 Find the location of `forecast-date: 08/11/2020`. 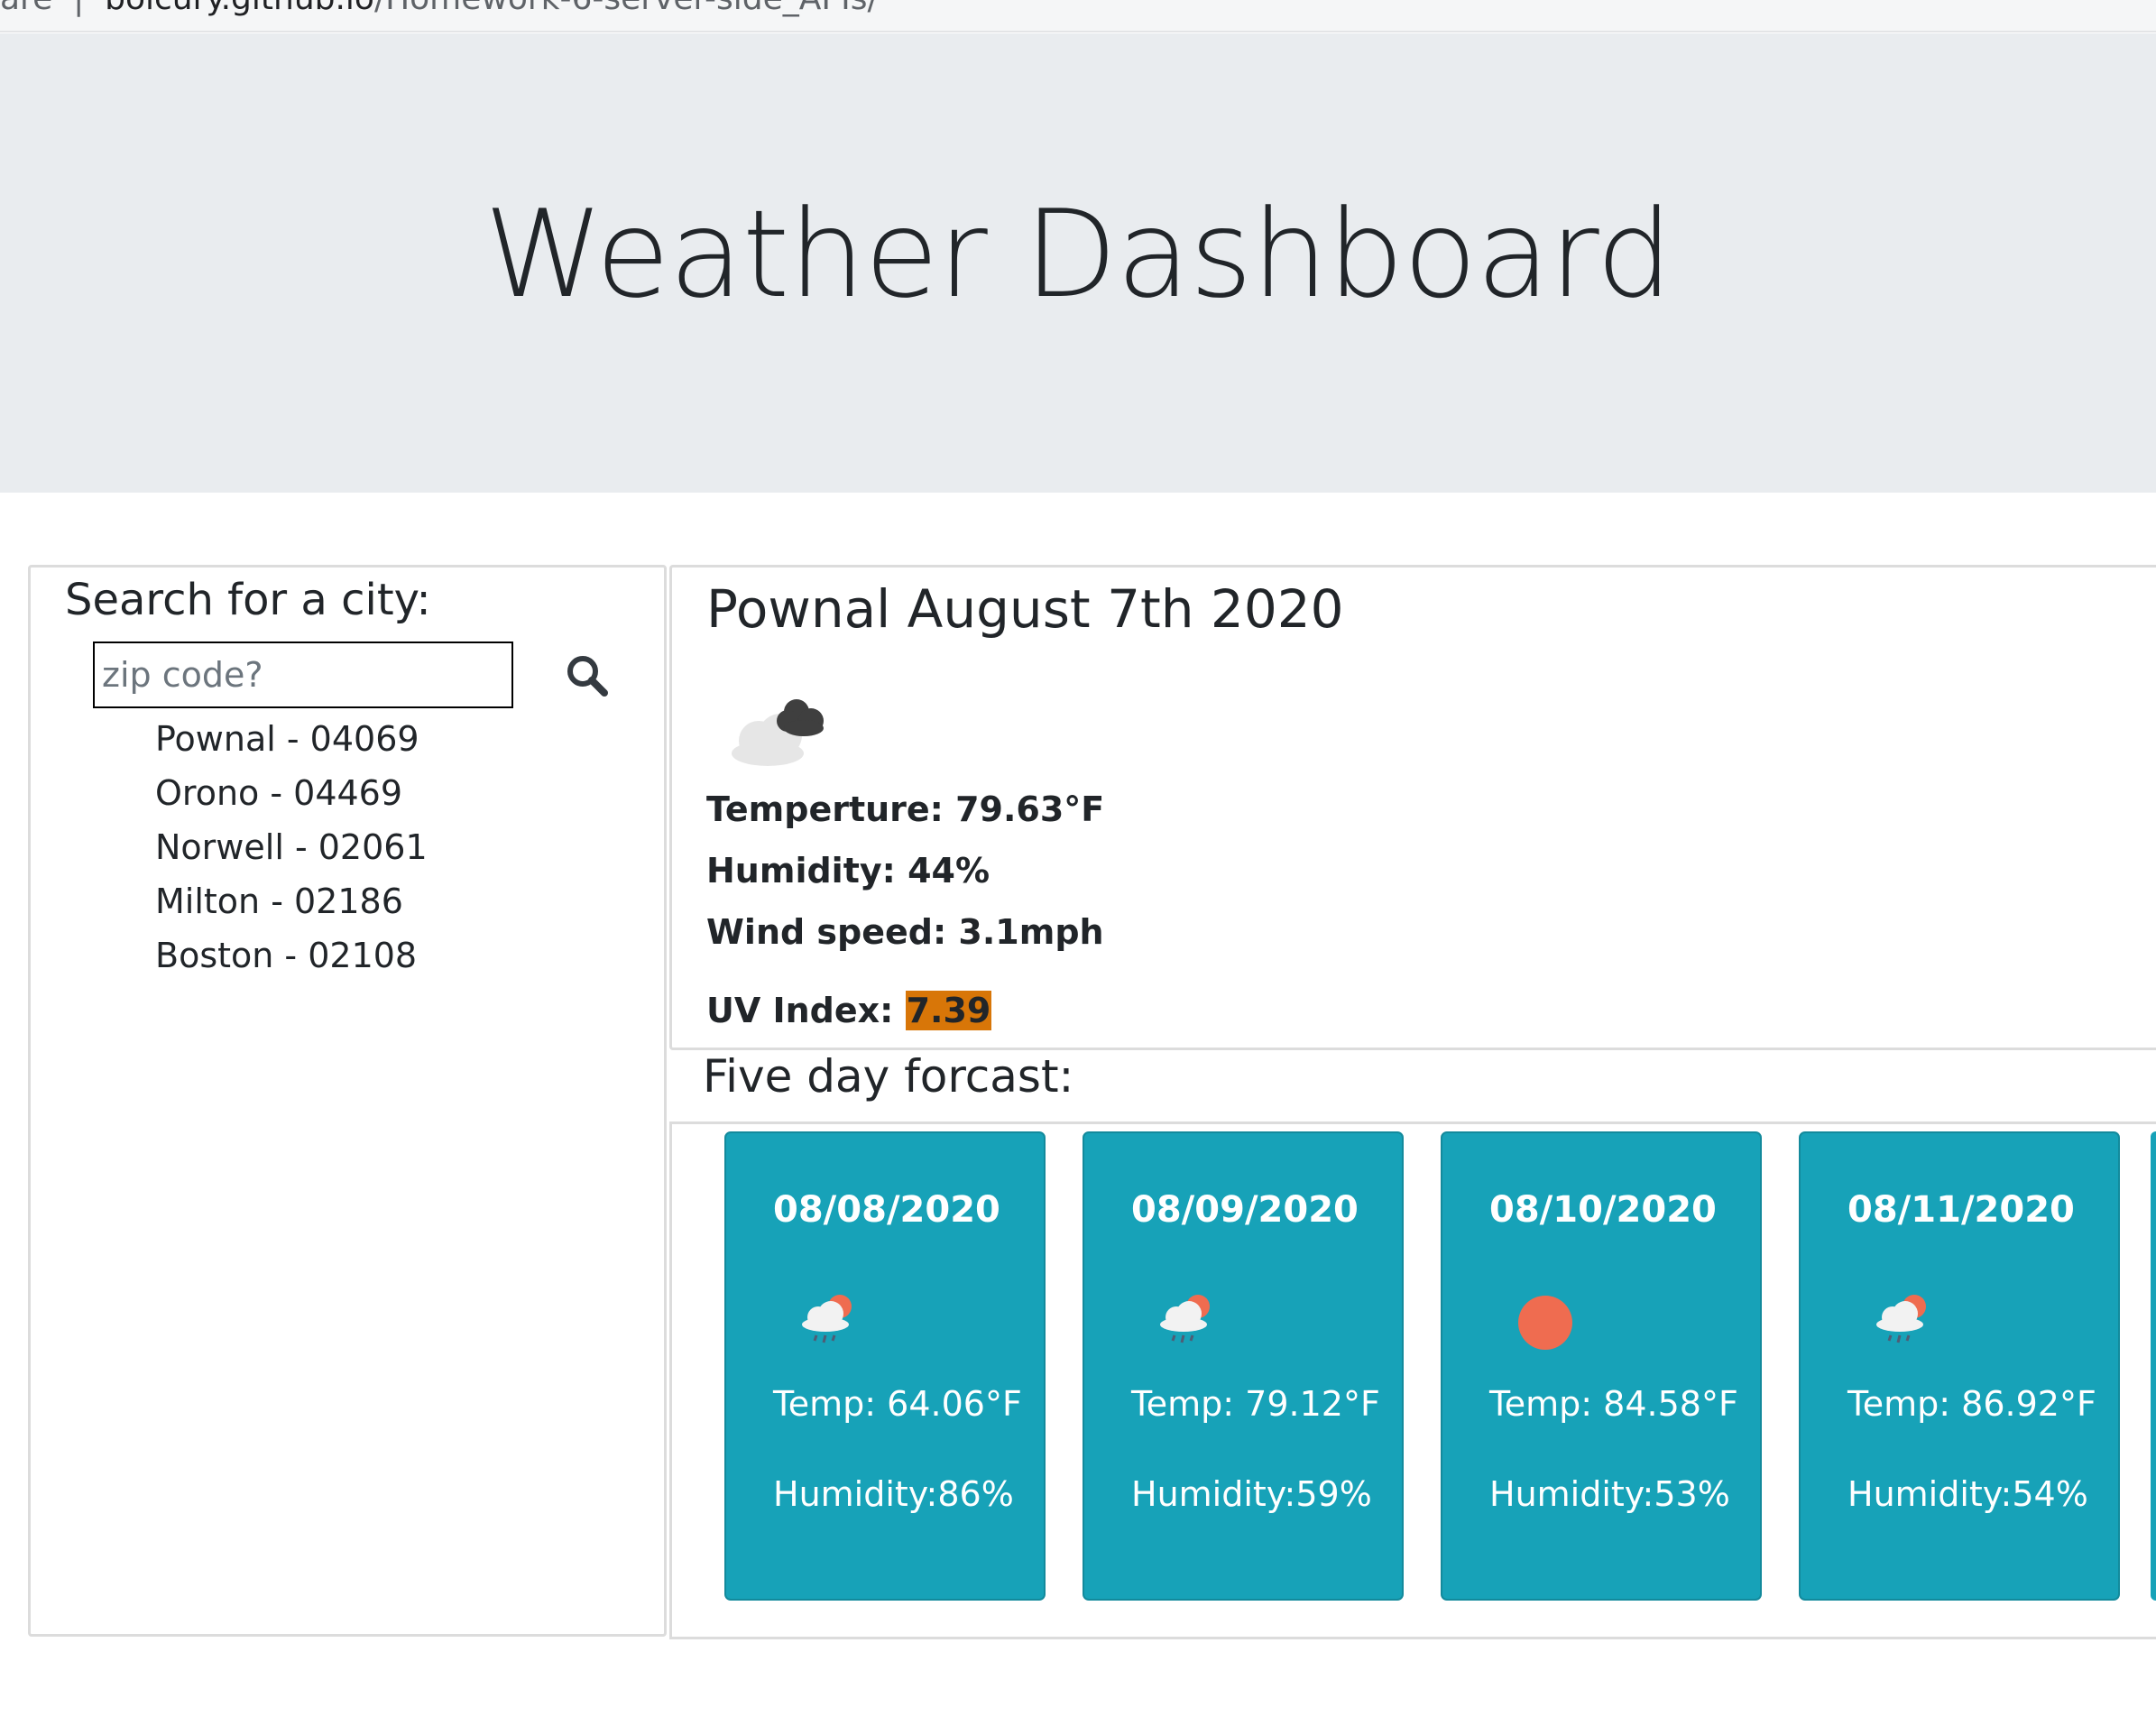

forecast-date: 08/11/2020 is located at coordinates (1961, 1210).